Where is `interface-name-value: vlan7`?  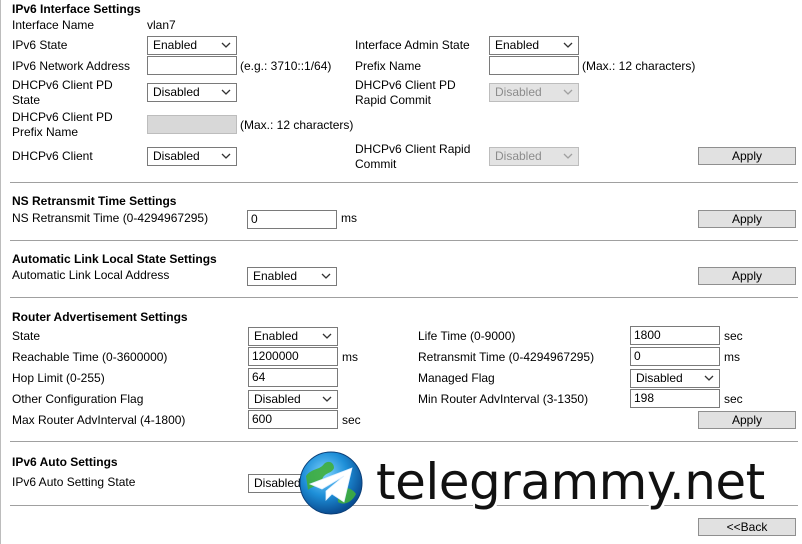
interface-name-value: vlan7 is located at coordinates (161, 25).